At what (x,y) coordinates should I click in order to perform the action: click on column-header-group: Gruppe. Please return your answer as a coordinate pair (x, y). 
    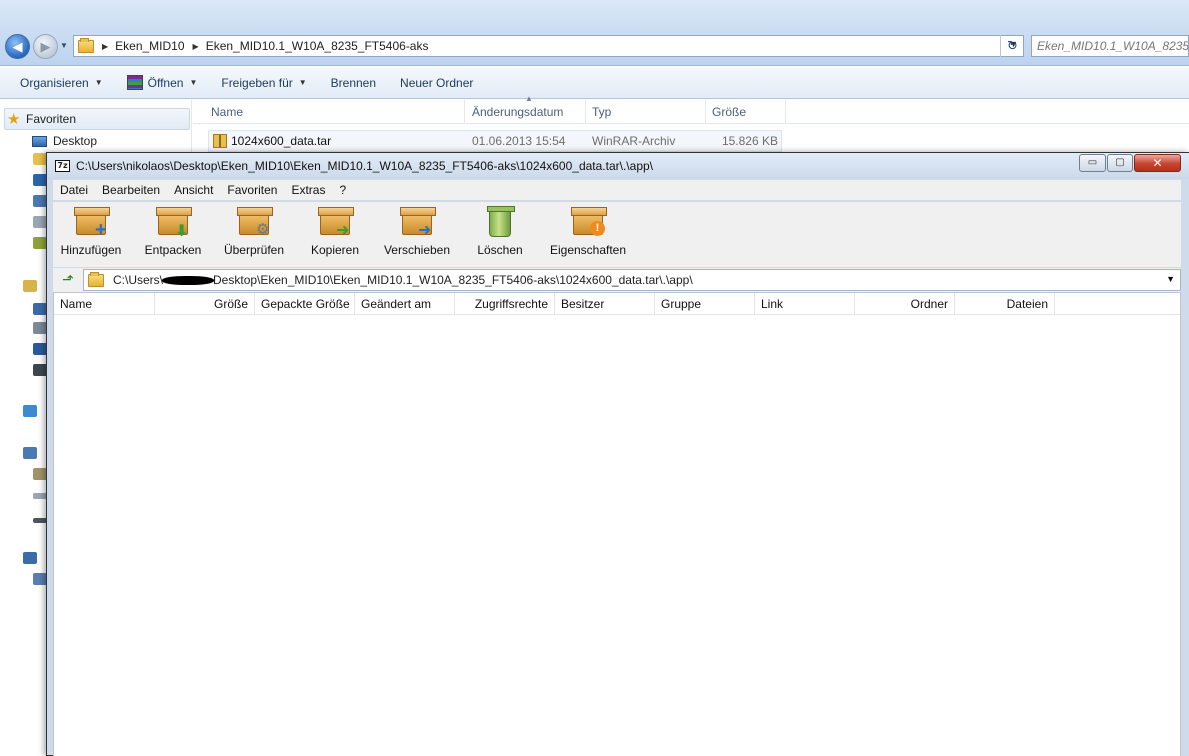
    Looking at the image, I should click on (705, 304).